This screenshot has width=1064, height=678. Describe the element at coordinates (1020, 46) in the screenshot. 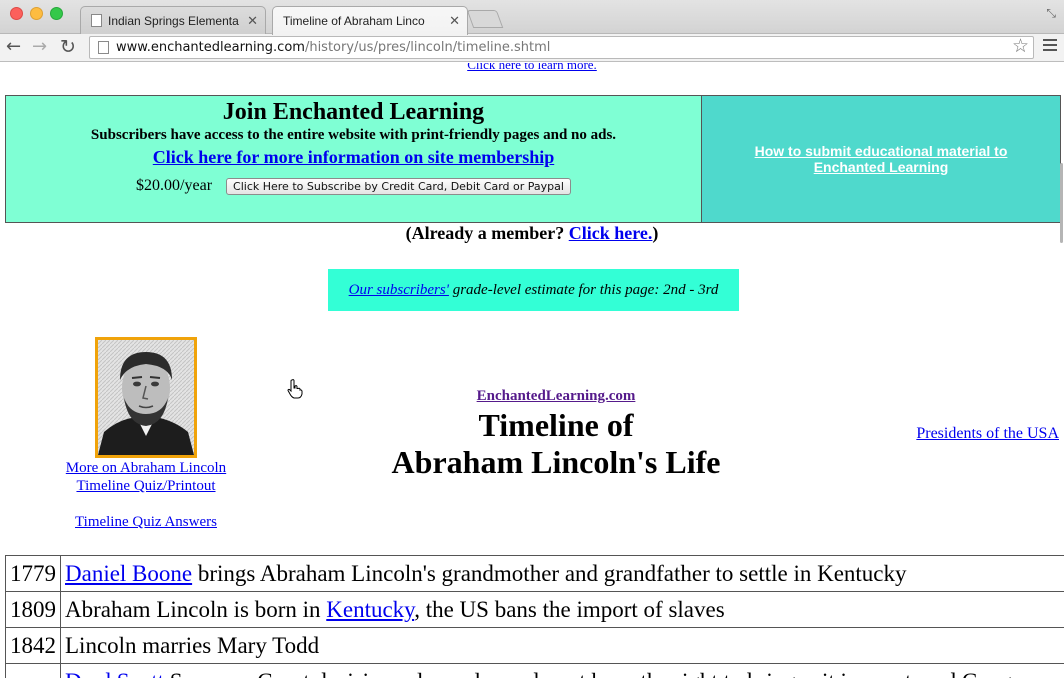

I see `bookmark-star-icon: ☆` at that location.